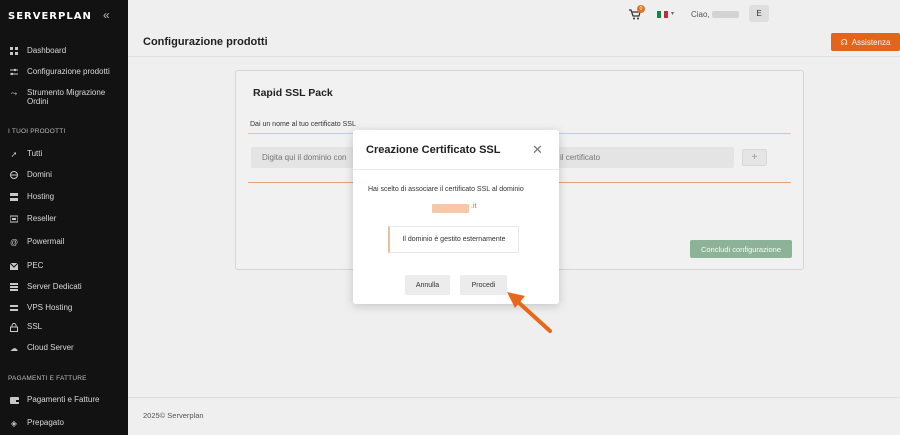 The width and height of the screenshot is (900, 435). I want to click on section-heading-products: I TUOI PRODOTTI, so click(37, 131).